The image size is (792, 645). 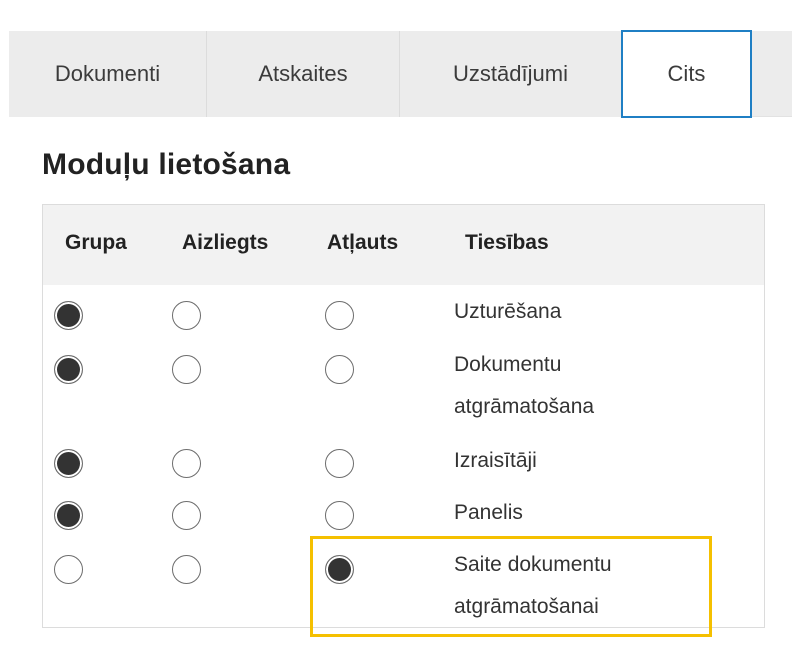 What do you see at coordinates (495, 460) in the screenshot?
I see `row-label-izraisitaji: Izraisītāji` at bounding box center [495, 460].